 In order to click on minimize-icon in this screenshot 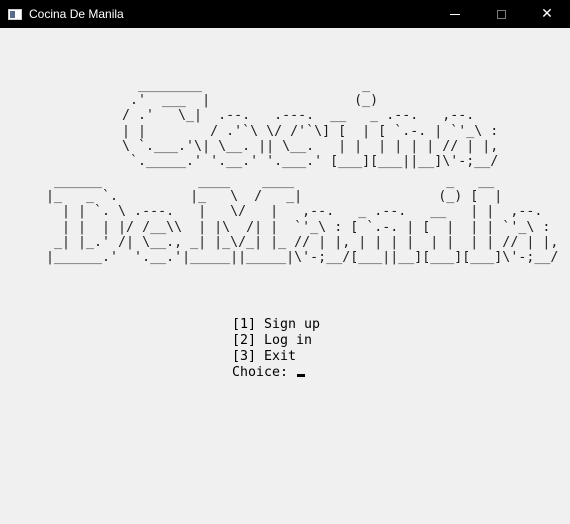, I will do `click(455, 14)`.